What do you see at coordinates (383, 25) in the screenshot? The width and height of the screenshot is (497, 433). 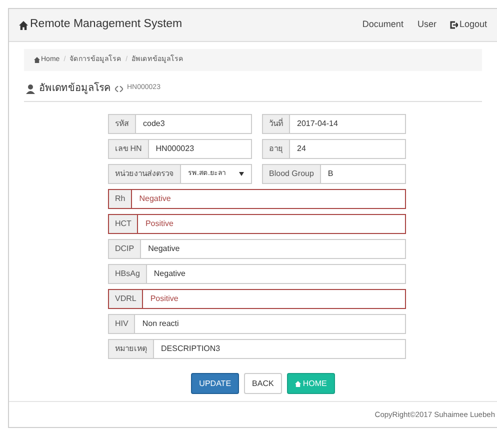 I see `nav-link: Document` at bounding box center [383, 25].